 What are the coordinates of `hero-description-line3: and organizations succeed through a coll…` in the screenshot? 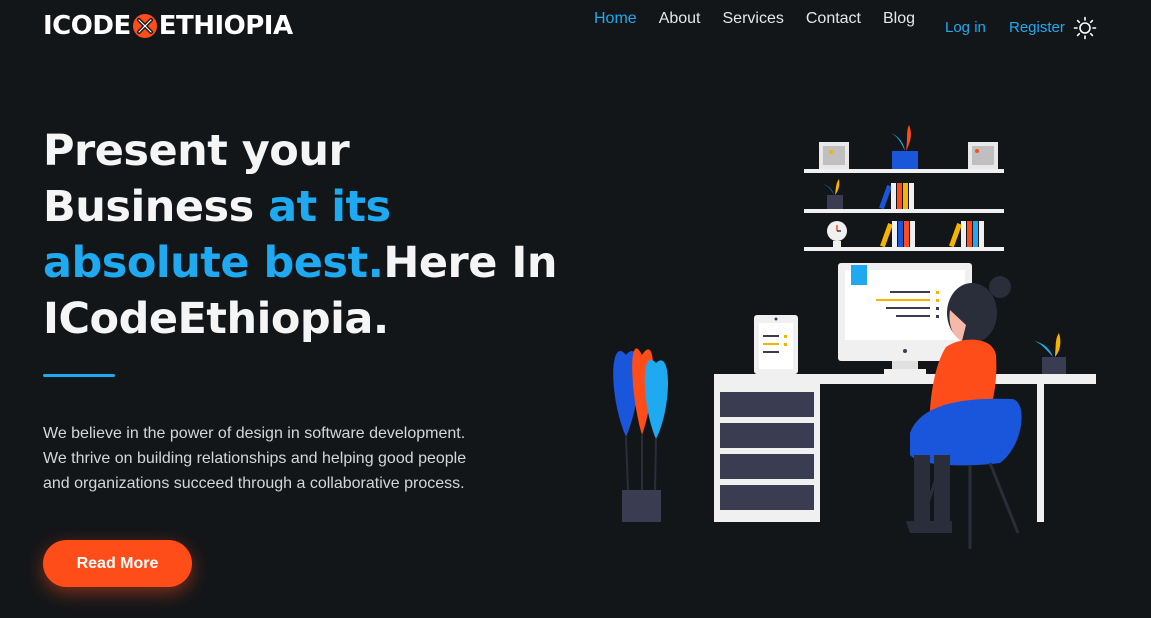 It's located at (254, 483).